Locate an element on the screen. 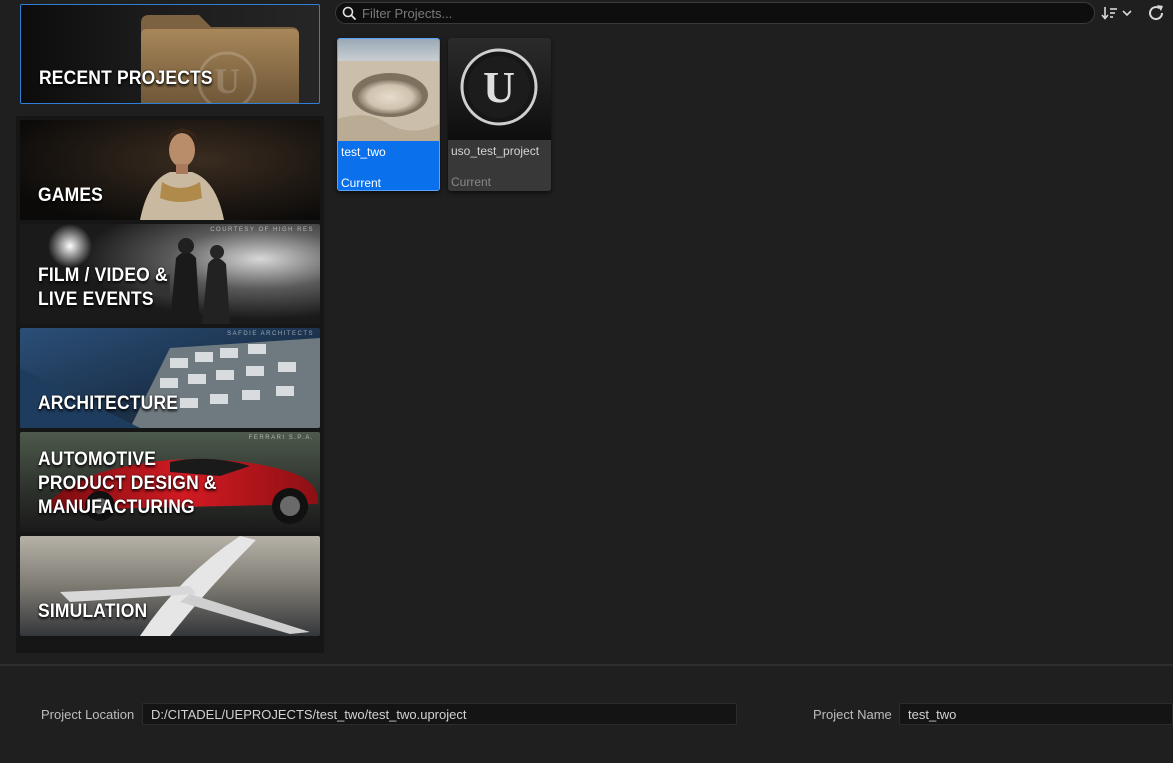  project-info: uso_test_project Current is located at coordinates (499, 165).